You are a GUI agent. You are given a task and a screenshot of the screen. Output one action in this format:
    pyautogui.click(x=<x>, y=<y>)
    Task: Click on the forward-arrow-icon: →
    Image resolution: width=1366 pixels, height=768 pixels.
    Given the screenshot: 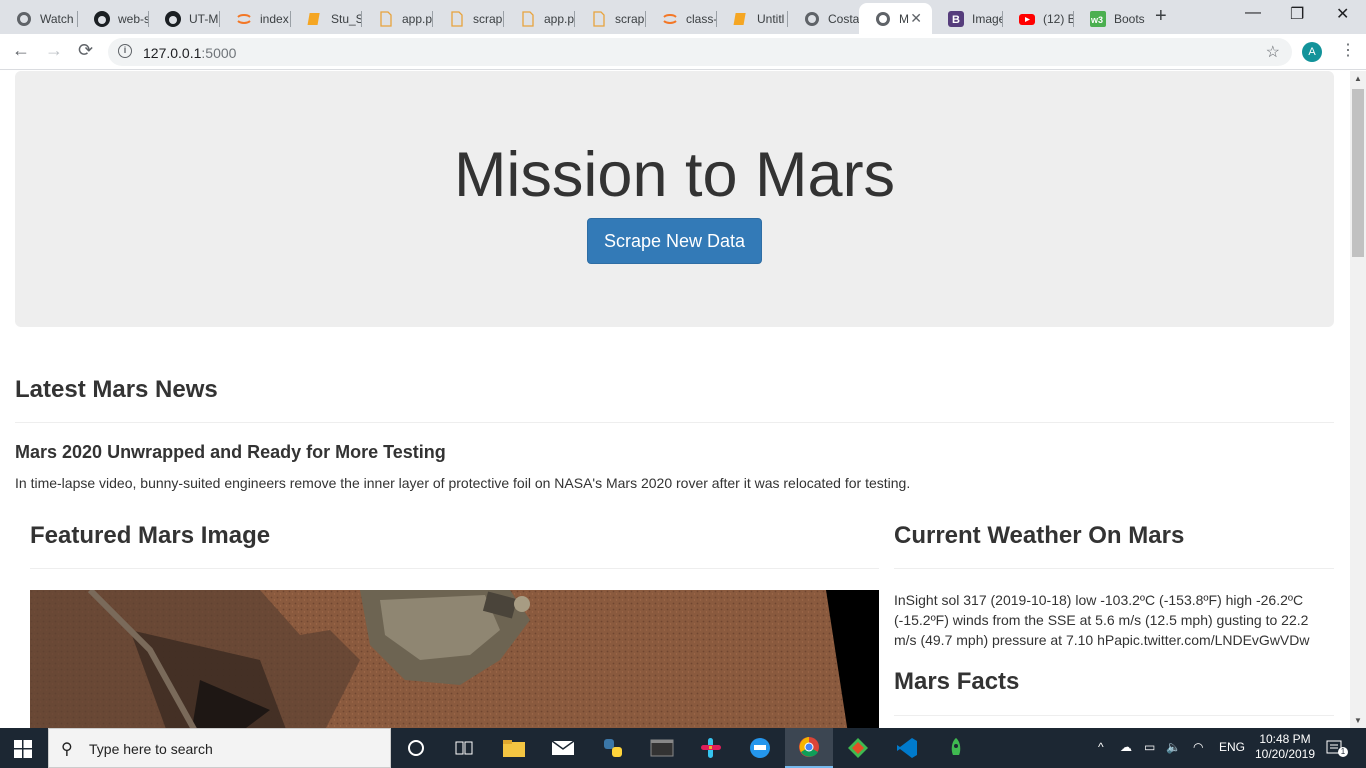 What is the action you would take?
    pyautogui.click(x=54, y=50)
    